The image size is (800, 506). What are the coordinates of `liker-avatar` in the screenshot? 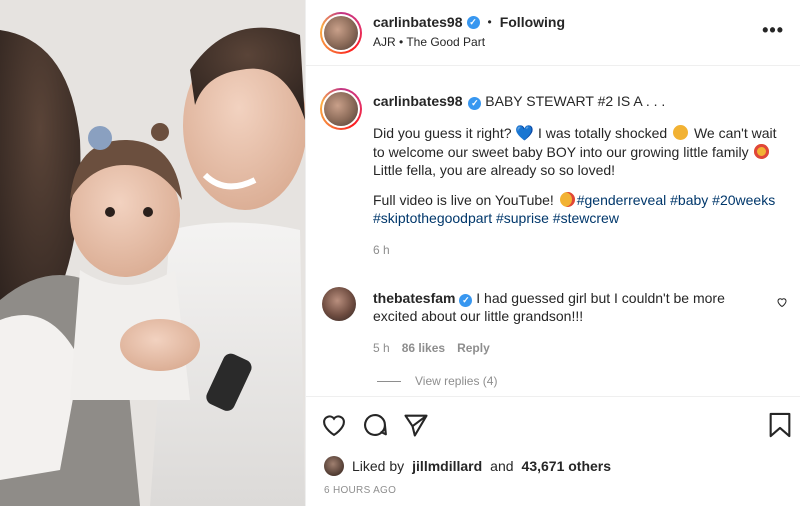 It's located at (334, 466).